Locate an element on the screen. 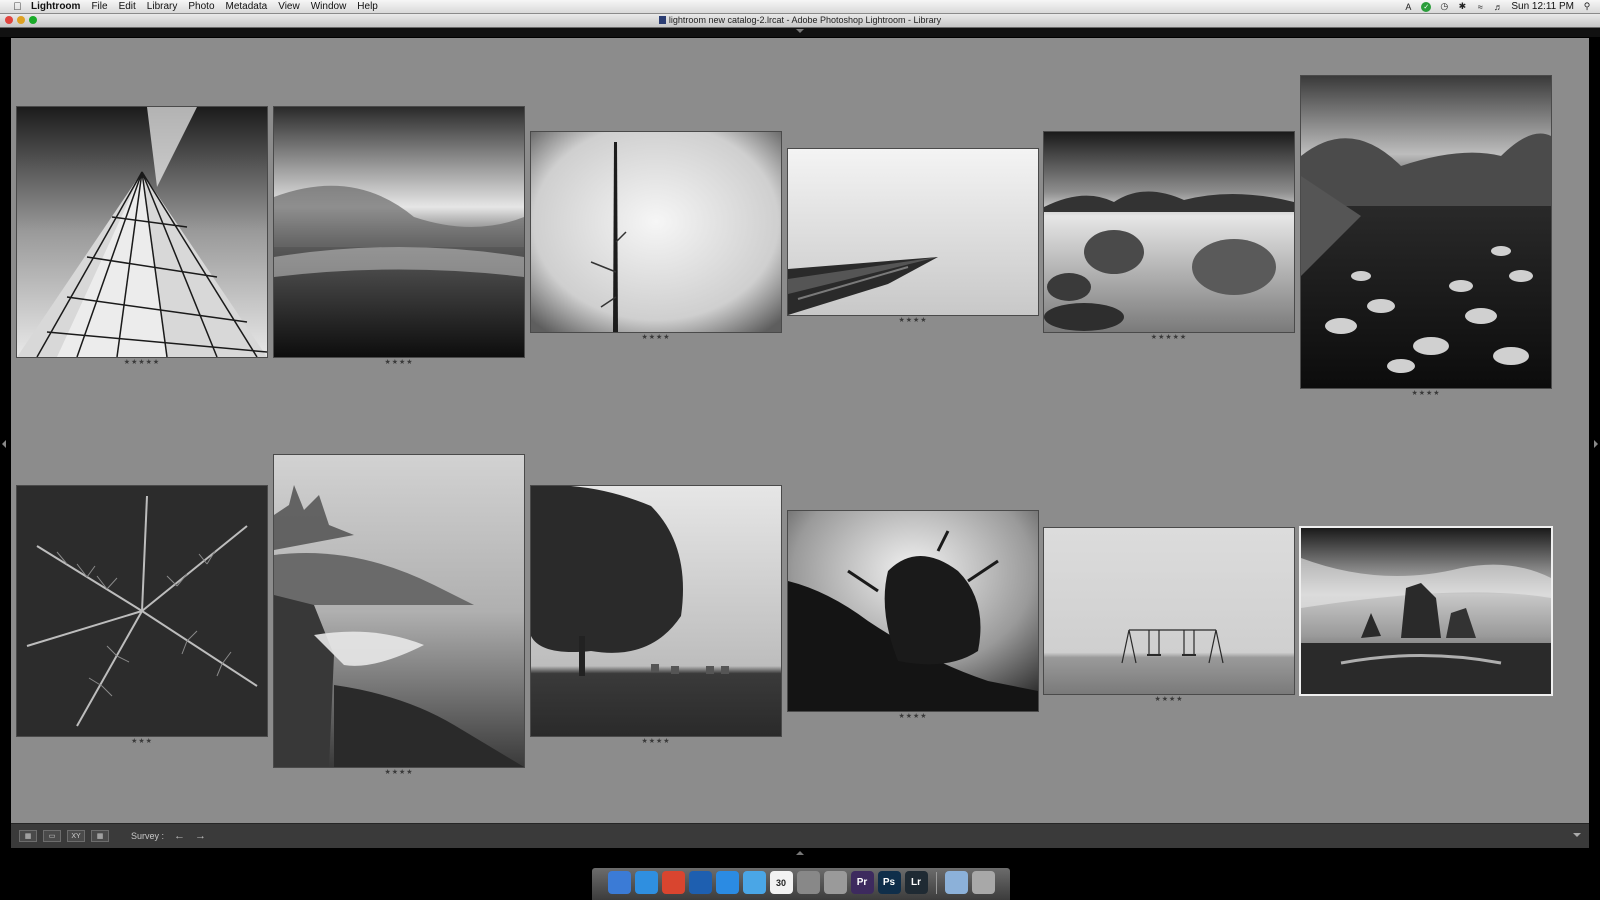 The image size is (1600, 900). photo-pier-fog is located at coordinates (913, 232).